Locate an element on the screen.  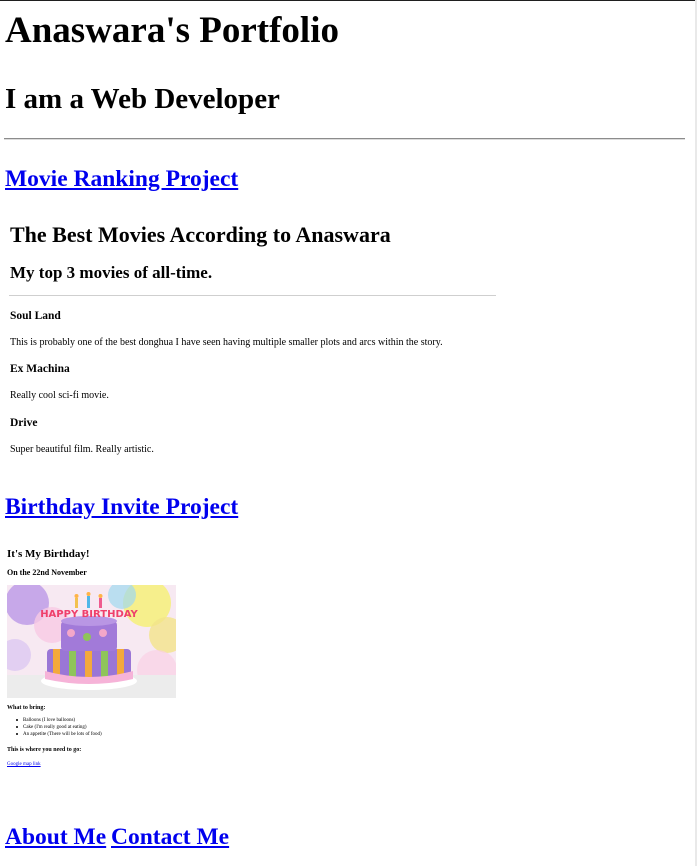
cake-banner: HAPPY BIRTHDAY is located at coordinates (89, 614).